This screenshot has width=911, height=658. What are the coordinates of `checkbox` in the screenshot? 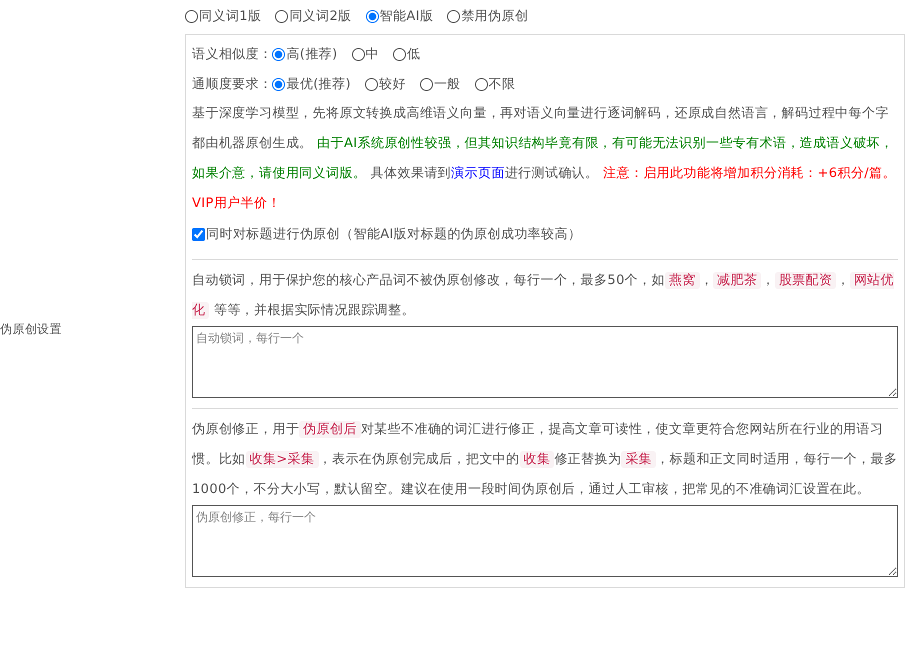 It's located at (198, 234).